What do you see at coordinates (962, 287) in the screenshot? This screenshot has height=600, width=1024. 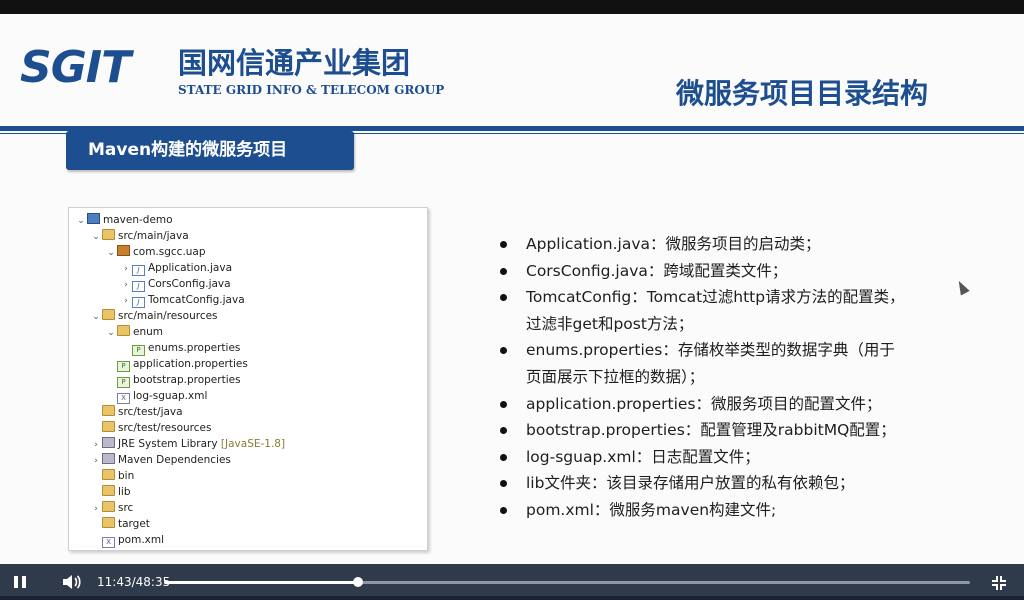 I see `mouse-cursor-icon` at bounding box center [962, 287].